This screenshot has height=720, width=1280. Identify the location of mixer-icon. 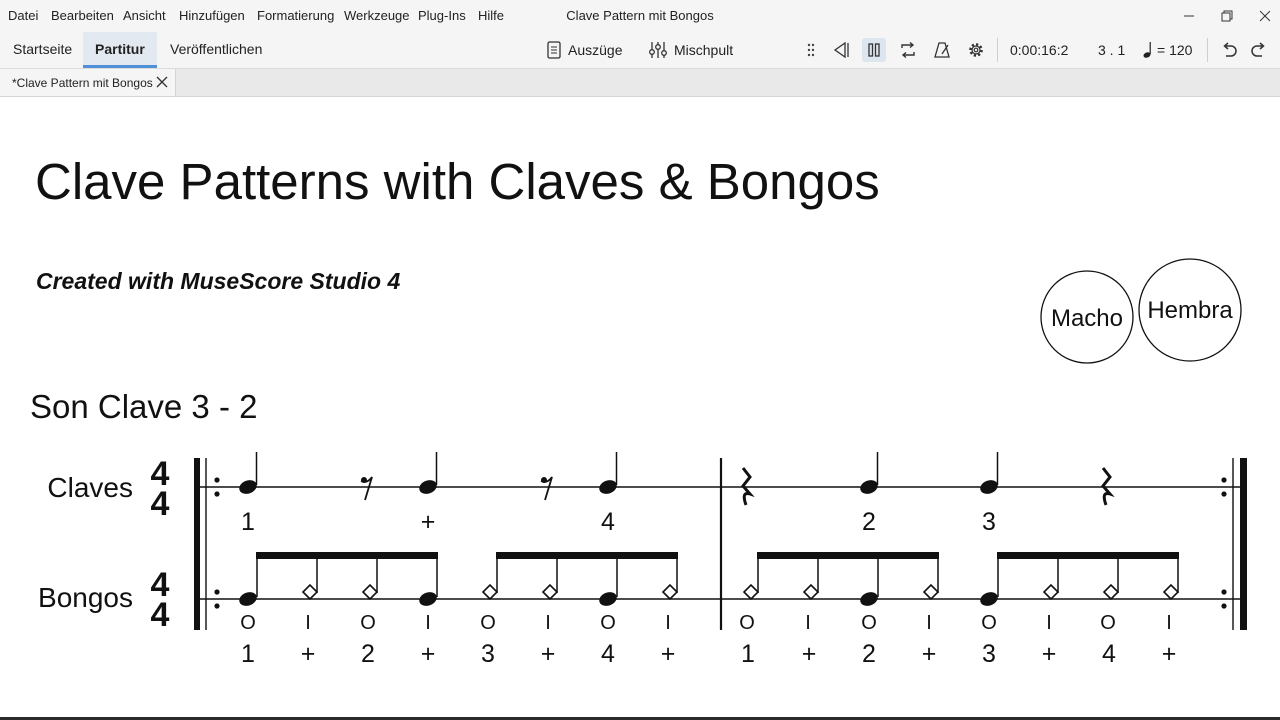
(658, 50).